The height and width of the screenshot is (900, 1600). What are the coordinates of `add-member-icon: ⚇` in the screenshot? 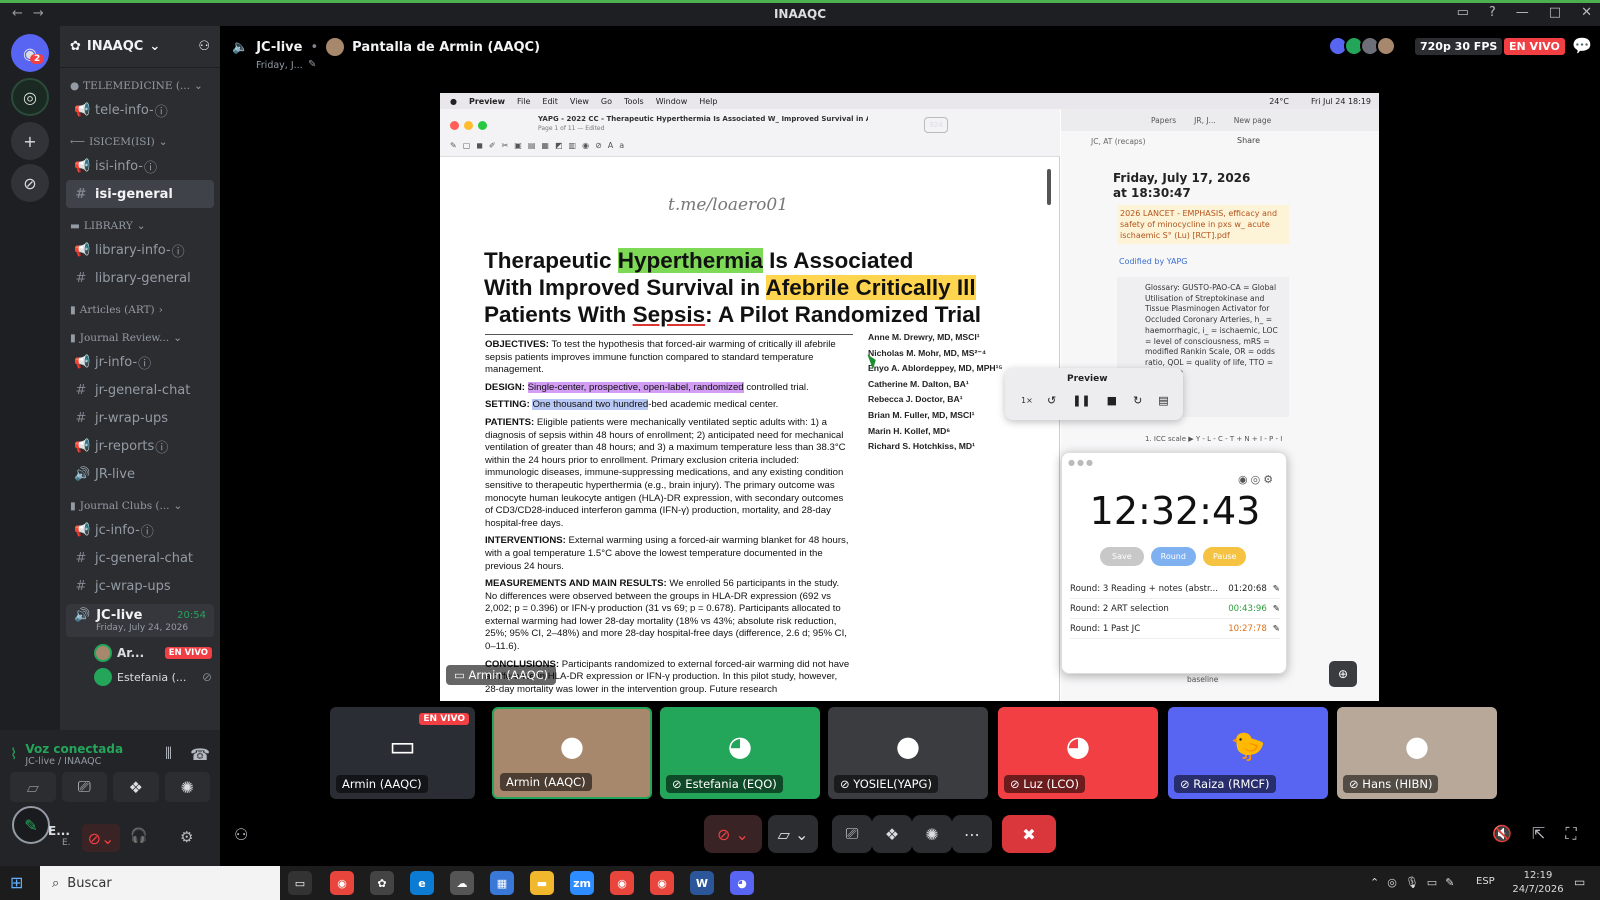 It's located at (204, 46).